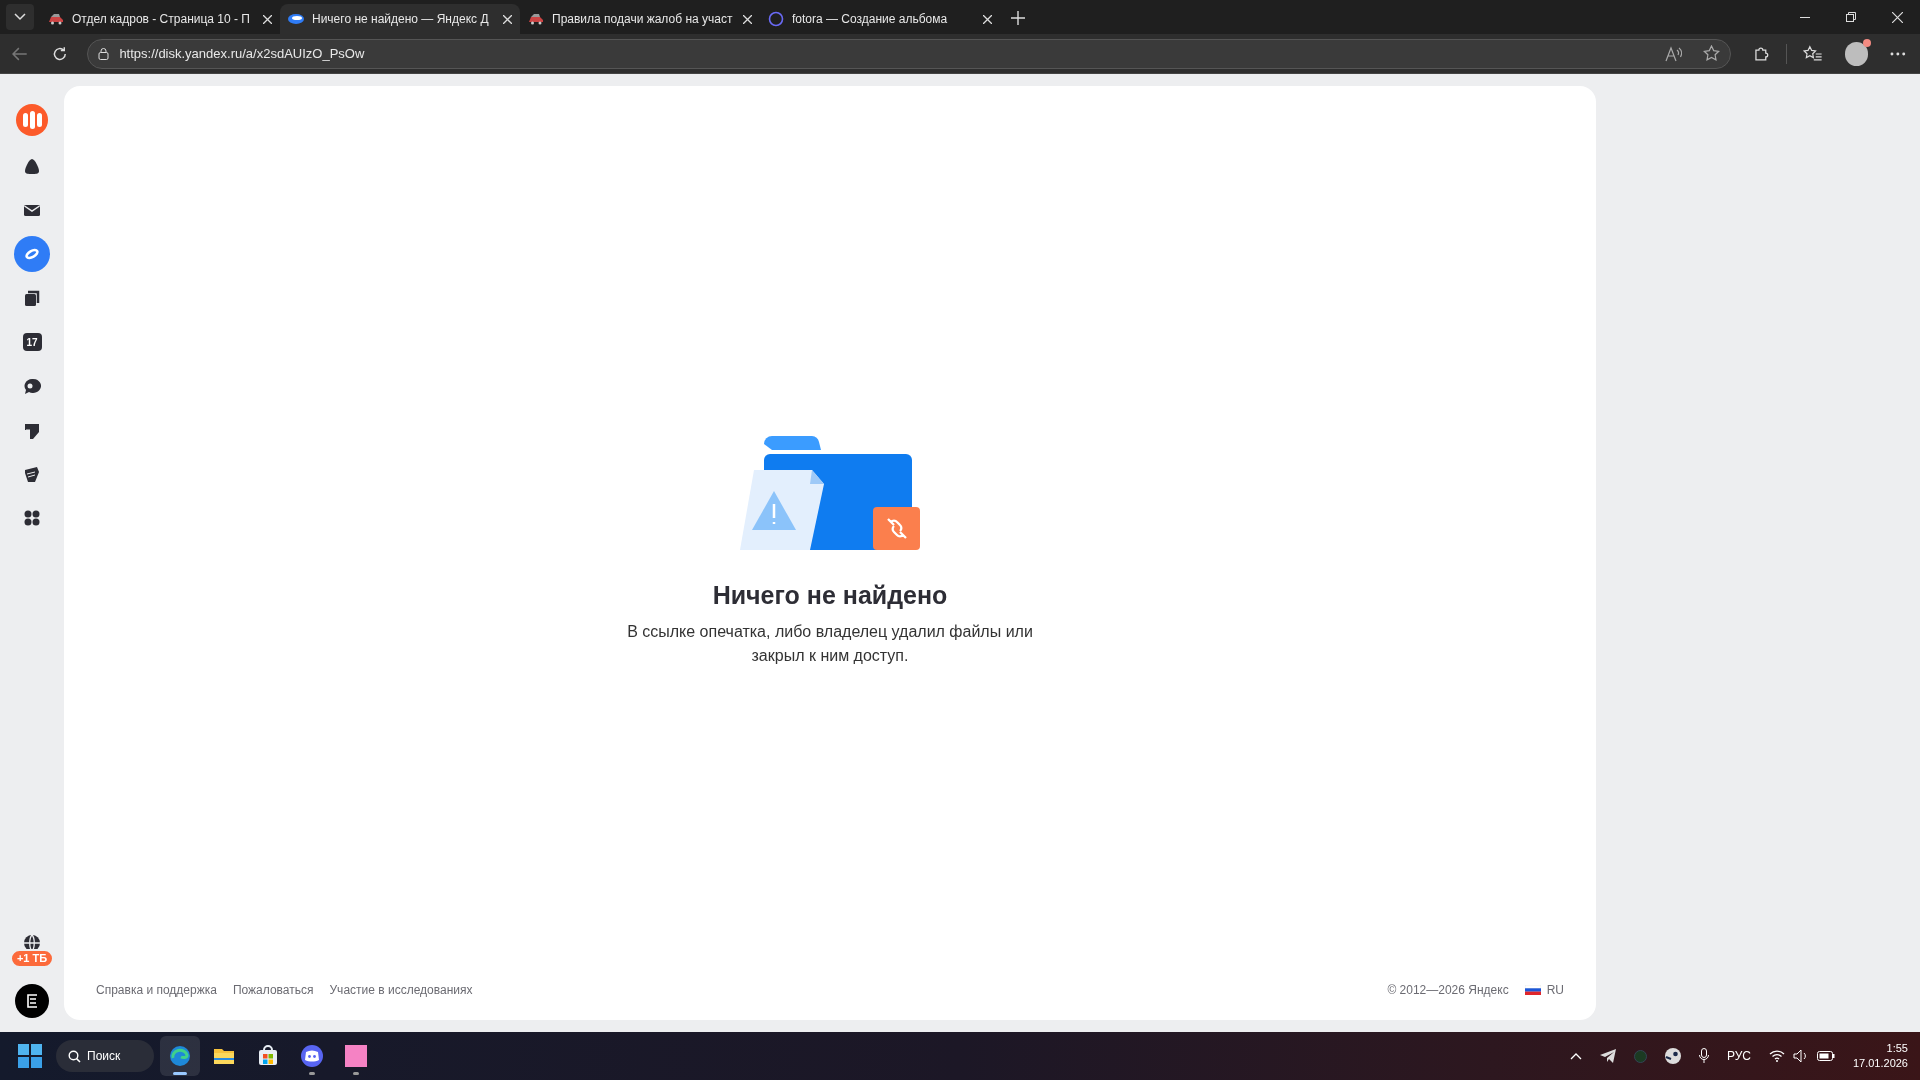  Describe the element at coordinates (1800, 1056) in the screenshot. I see `speaker-icon` at that location.